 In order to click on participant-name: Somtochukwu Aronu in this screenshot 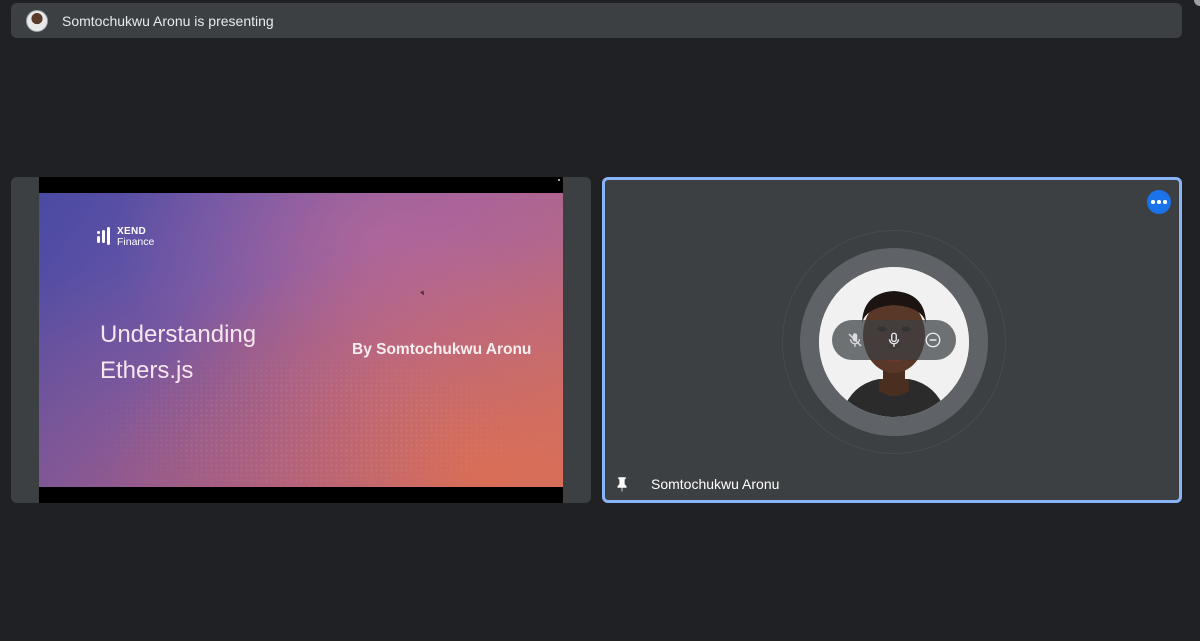, I will do `click(715, 484)`.